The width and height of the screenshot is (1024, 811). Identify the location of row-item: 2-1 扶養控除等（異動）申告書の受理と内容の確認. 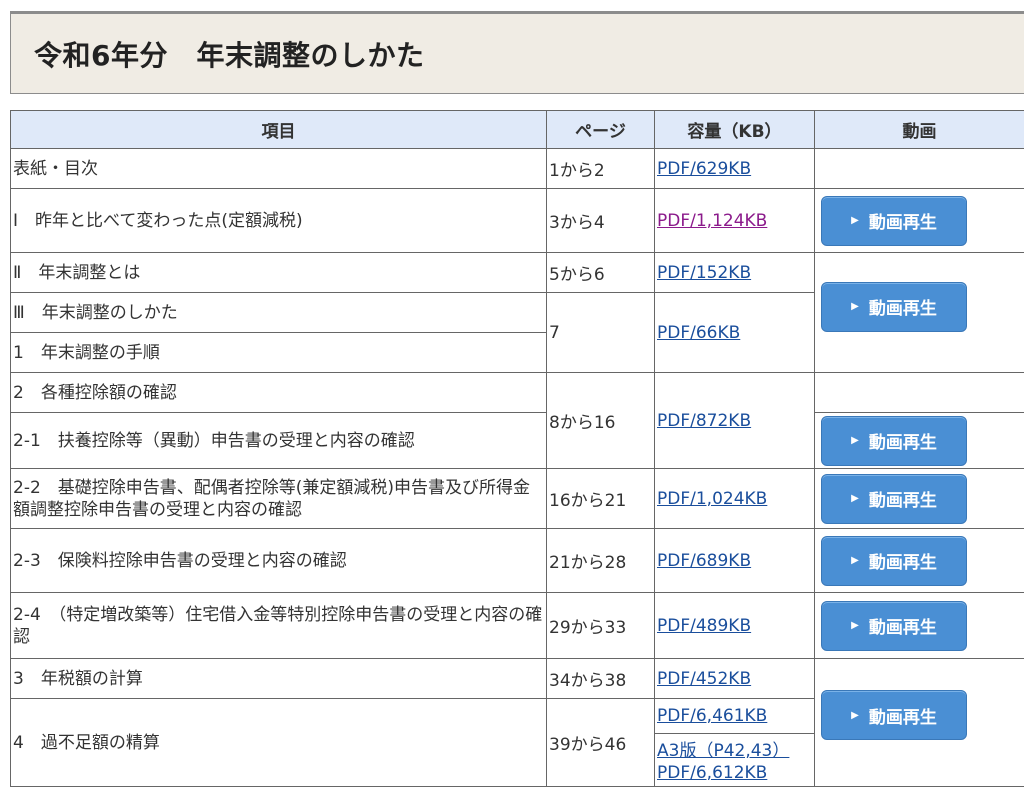
(278, 440).